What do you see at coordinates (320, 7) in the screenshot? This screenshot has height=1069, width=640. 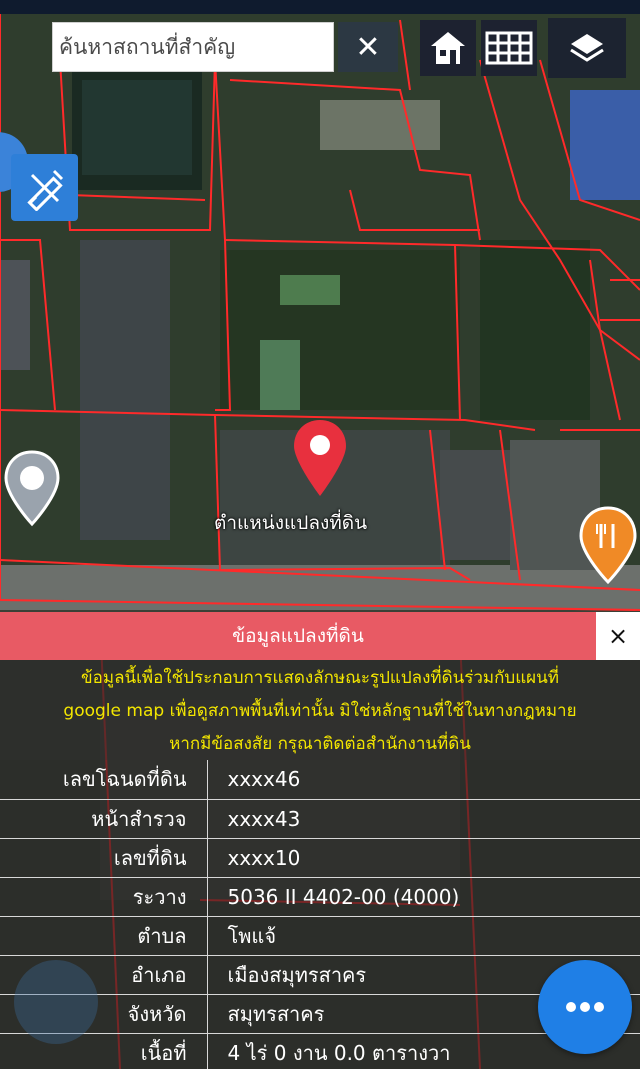 I see `status-bar` at bounding box center [320, 7].